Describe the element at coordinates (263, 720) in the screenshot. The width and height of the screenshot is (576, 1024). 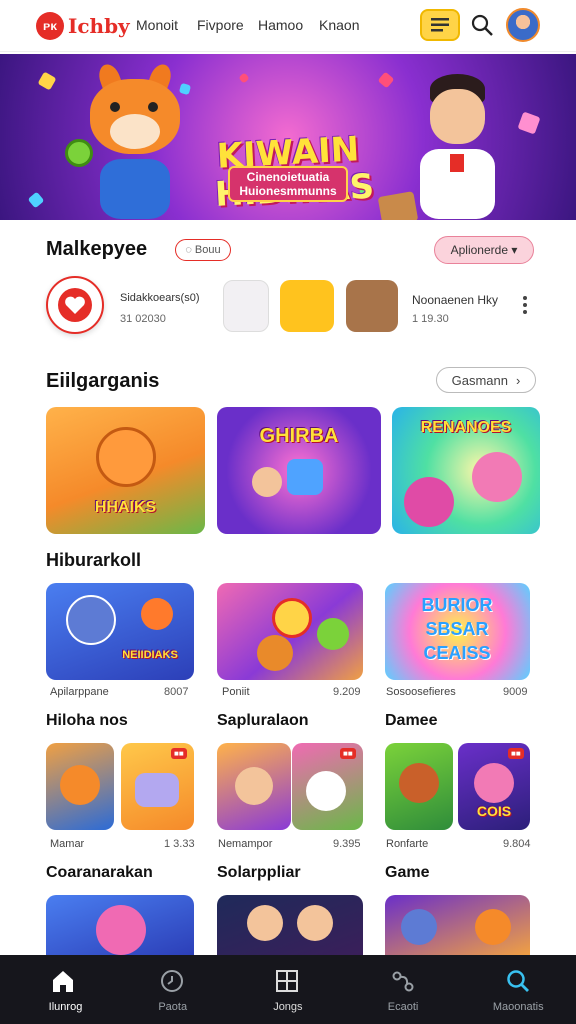
I see `section3-col2-title: Sapluralaon` at that location.